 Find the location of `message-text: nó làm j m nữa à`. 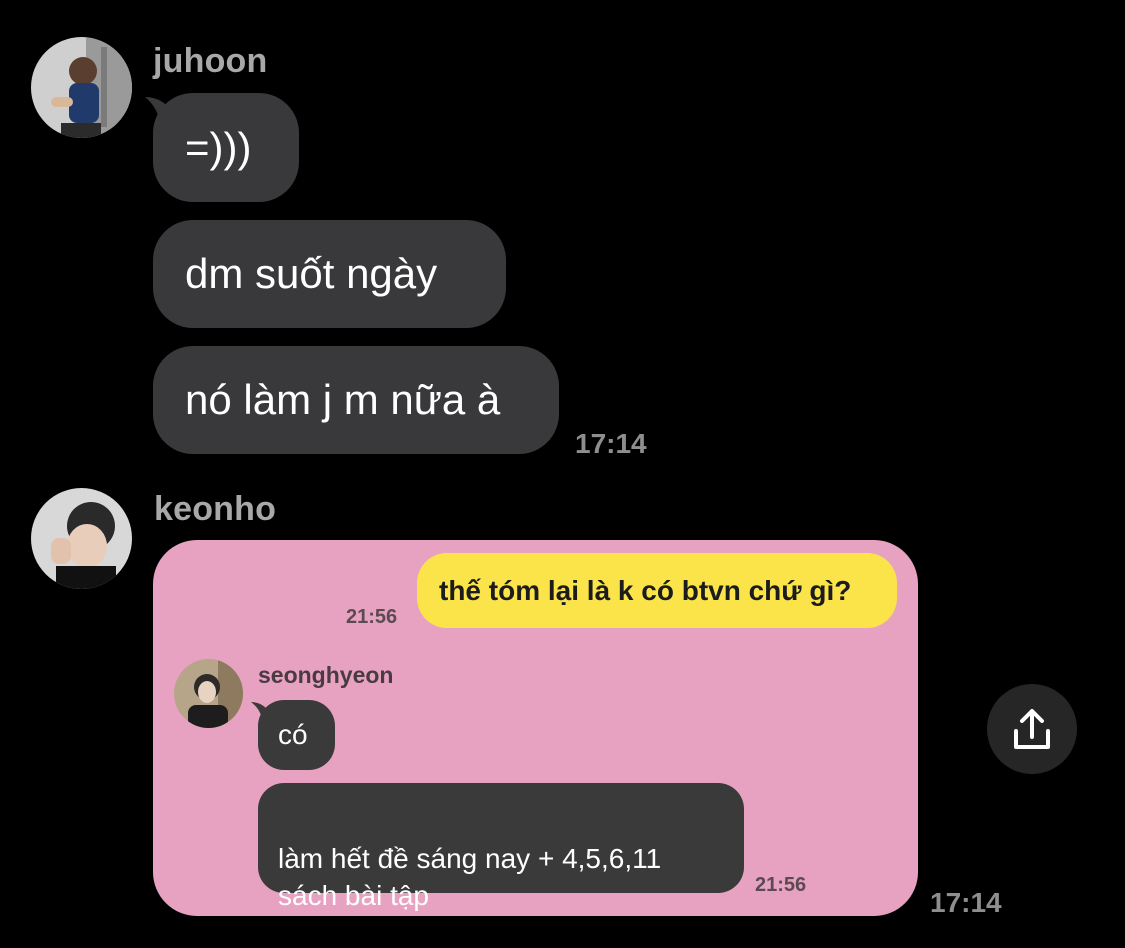

message-text: nó làm j m nữa à is located at coordinates (343, 399).